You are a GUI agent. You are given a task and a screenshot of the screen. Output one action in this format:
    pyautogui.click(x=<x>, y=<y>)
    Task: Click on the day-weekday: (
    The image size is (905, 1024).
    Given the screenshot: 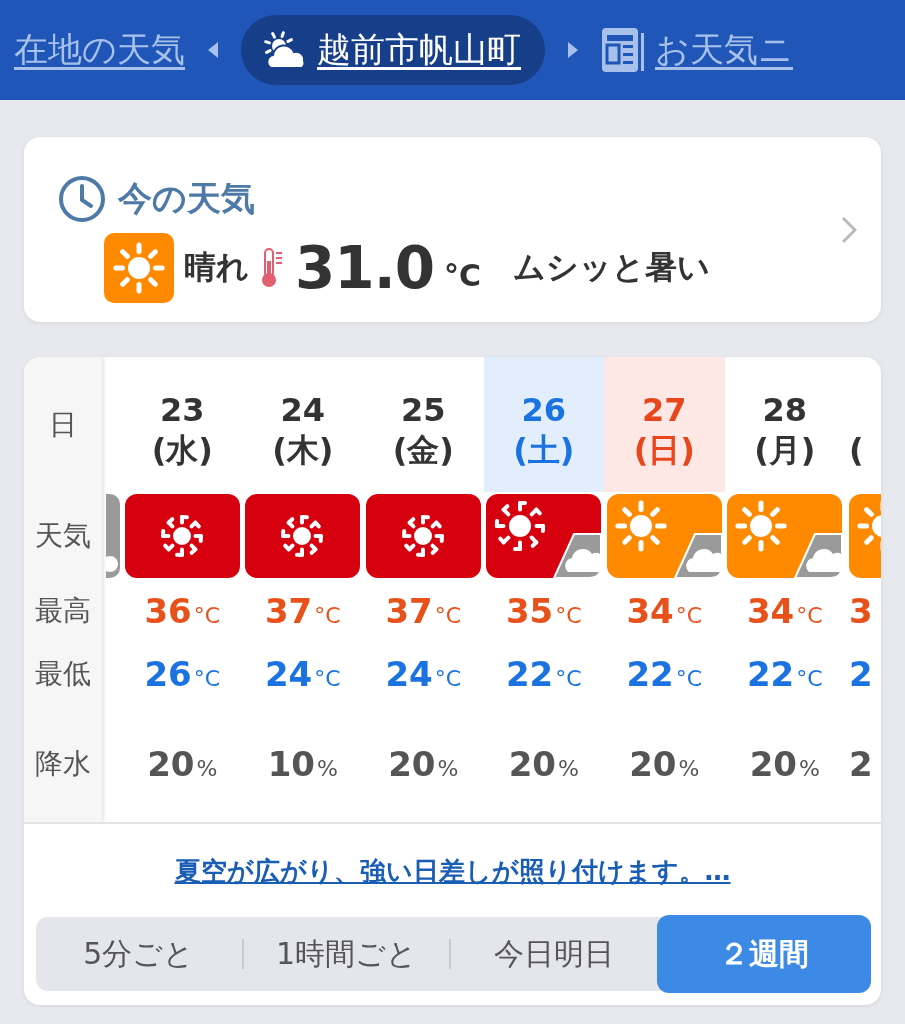 What is the action you would take?
    pyautogui.click(x=856, y=449)
    